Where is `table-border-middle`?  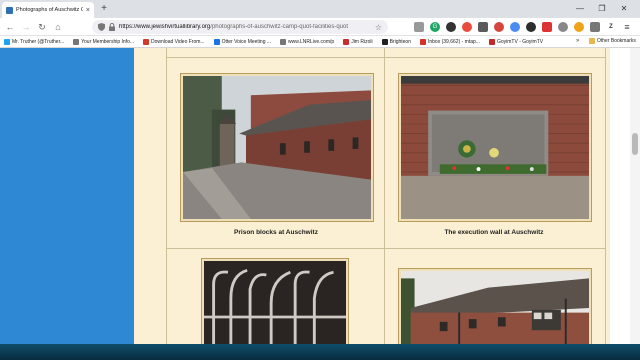
table-border-middle is located at coordinates (384, 196).